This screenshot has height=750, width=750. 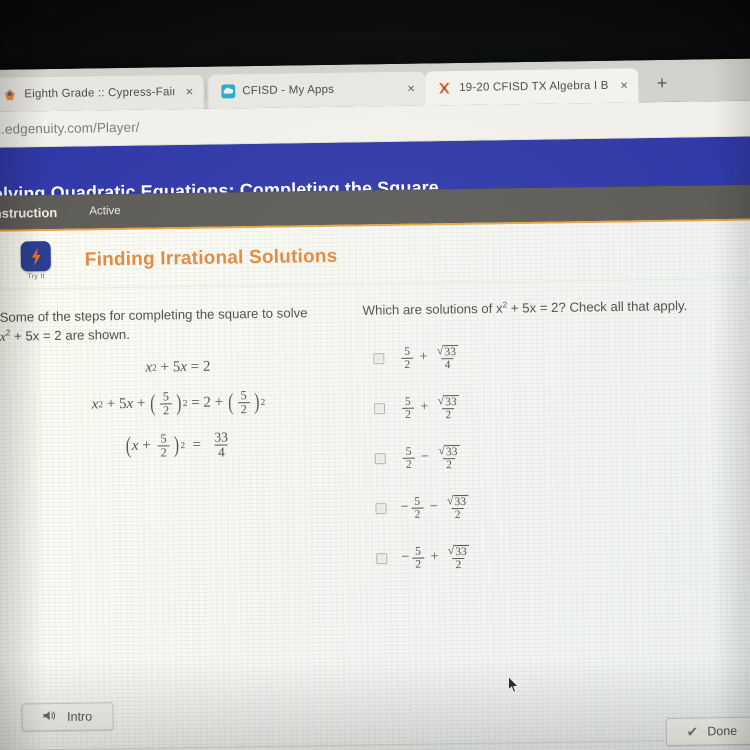 What do you see at coordinates (452, 451) in the screenshot?
I see `opt3-radicand: 33` at bounding box center [452, 451].